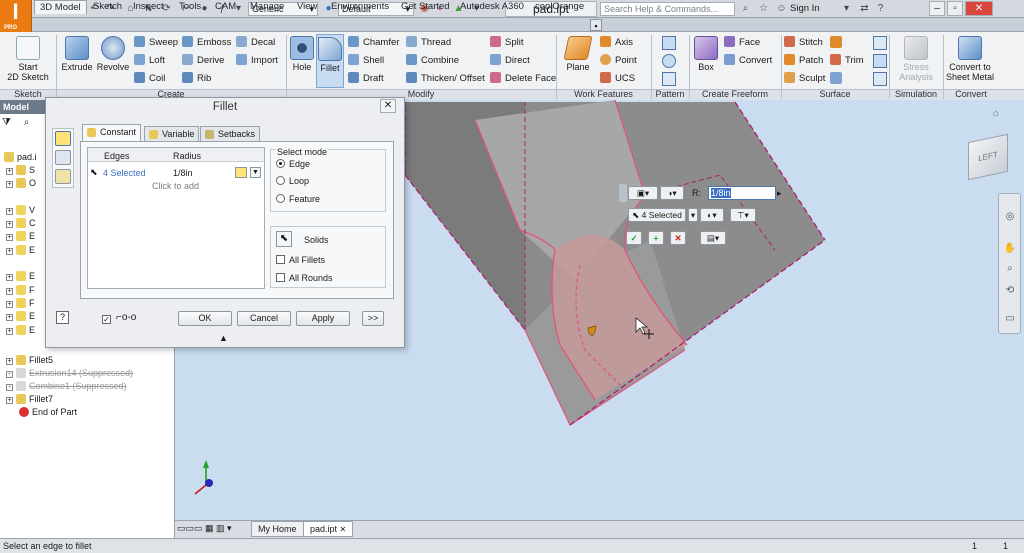  I want to click on patch-button: Patch, so click(803, 61).